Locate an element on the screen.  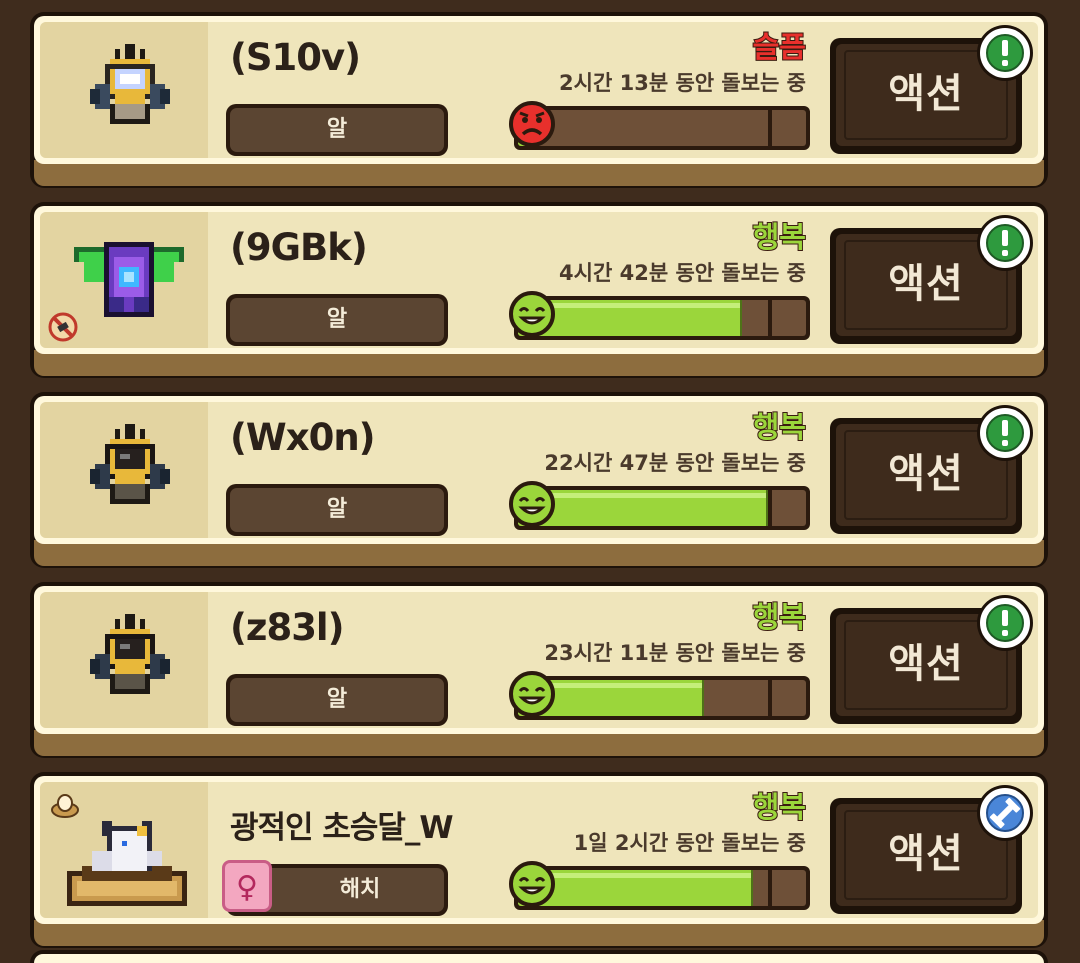
purple-winged-egg-sprite is located at coordinates (129, 277).